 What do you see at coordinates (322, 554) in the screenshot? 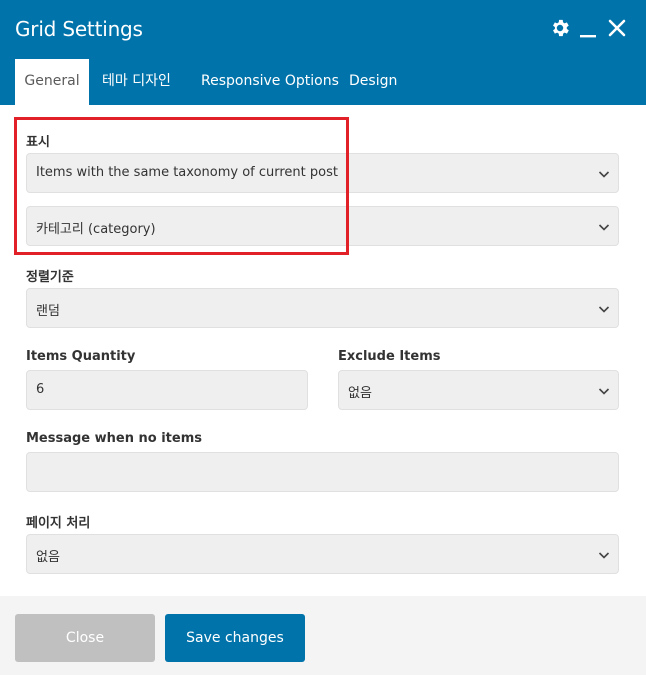
I see `pagination-select: 없음` at bounding box center [322, 554].